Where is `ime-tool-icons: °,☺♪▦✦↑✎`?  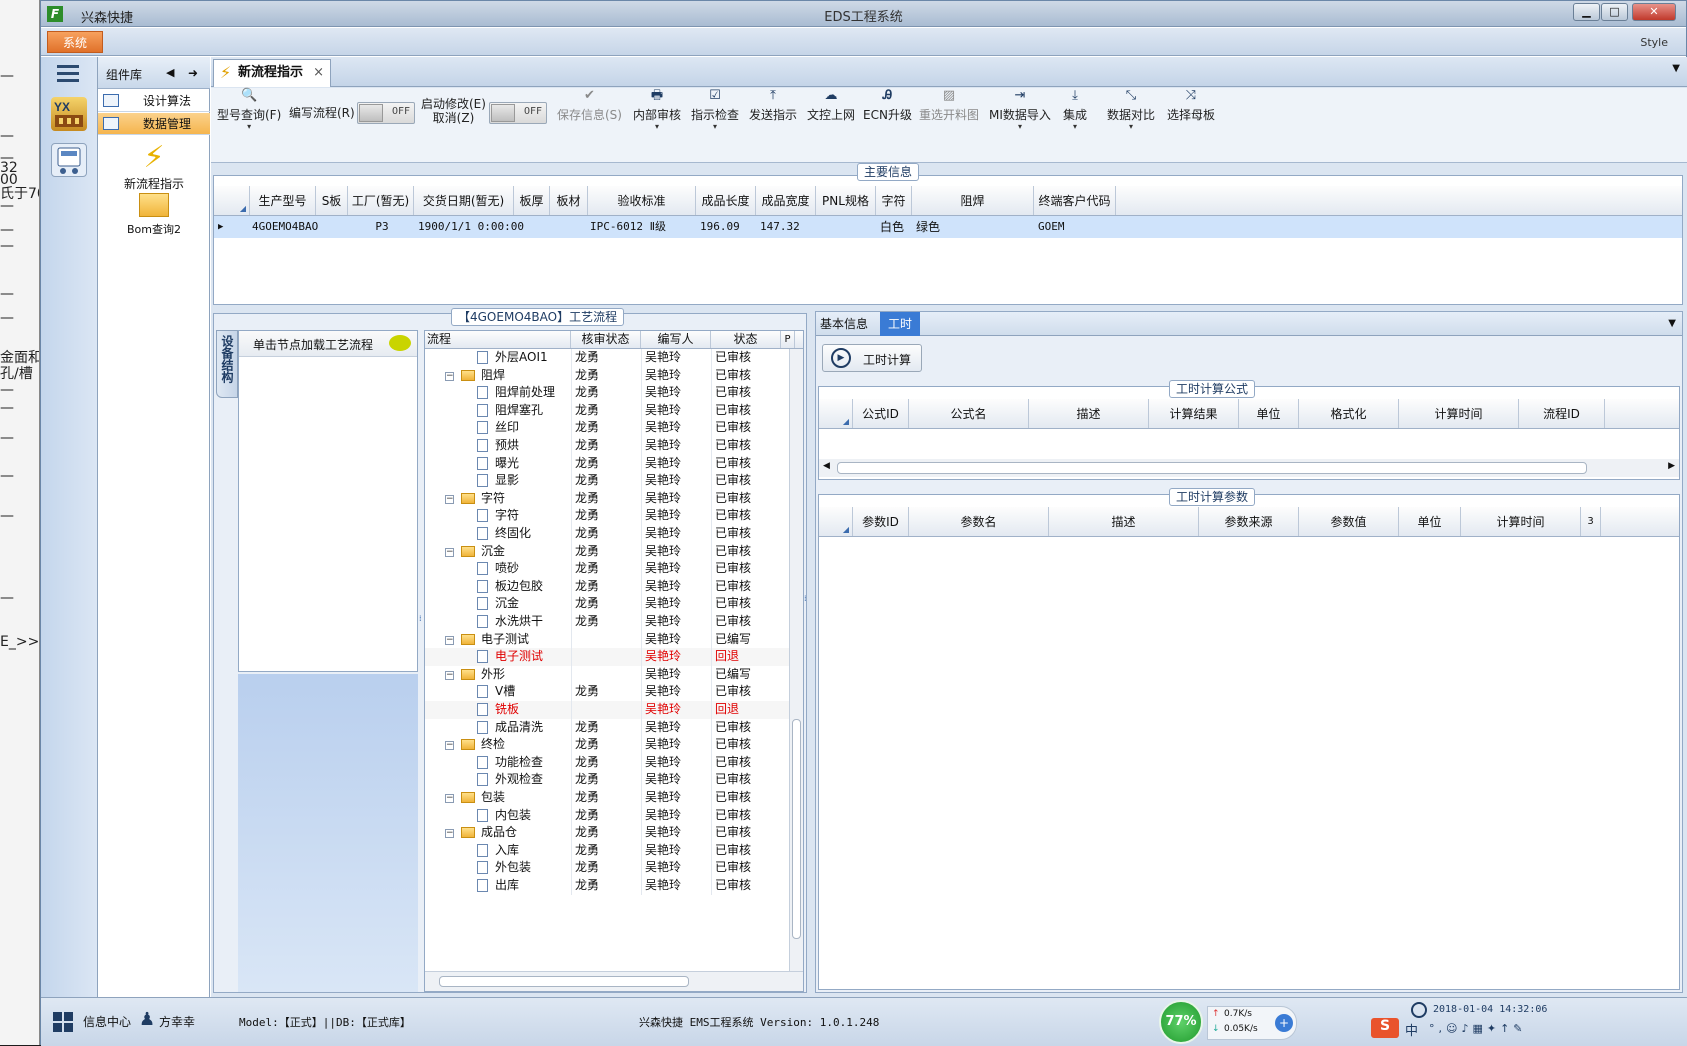
ime-tool-icons: °,☺♪▦✦↑✎ is located at coordinates (1478, 1028).